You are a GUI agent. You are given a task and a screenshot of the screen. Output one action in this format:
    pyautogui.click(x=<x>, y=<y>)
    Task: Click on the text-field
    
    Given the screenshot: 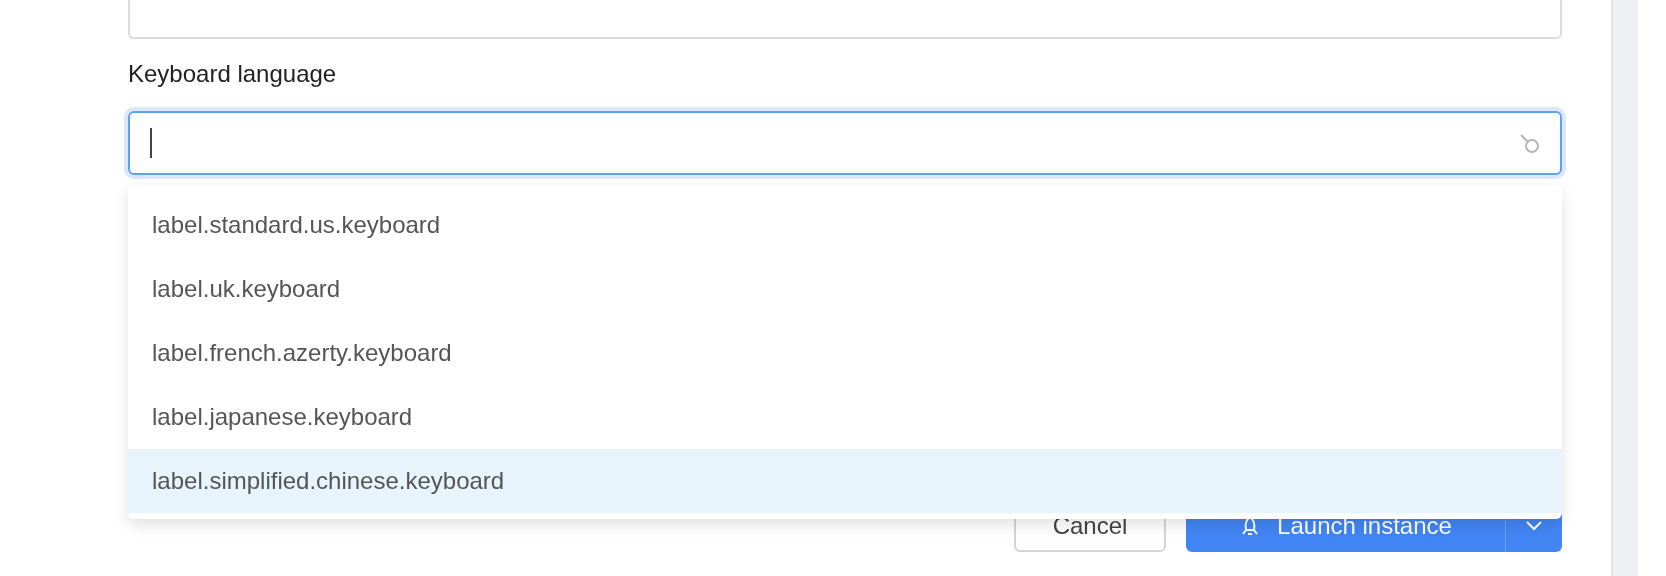 What is the action you would take?
    pyautogui.click(x=845, y=19)
    